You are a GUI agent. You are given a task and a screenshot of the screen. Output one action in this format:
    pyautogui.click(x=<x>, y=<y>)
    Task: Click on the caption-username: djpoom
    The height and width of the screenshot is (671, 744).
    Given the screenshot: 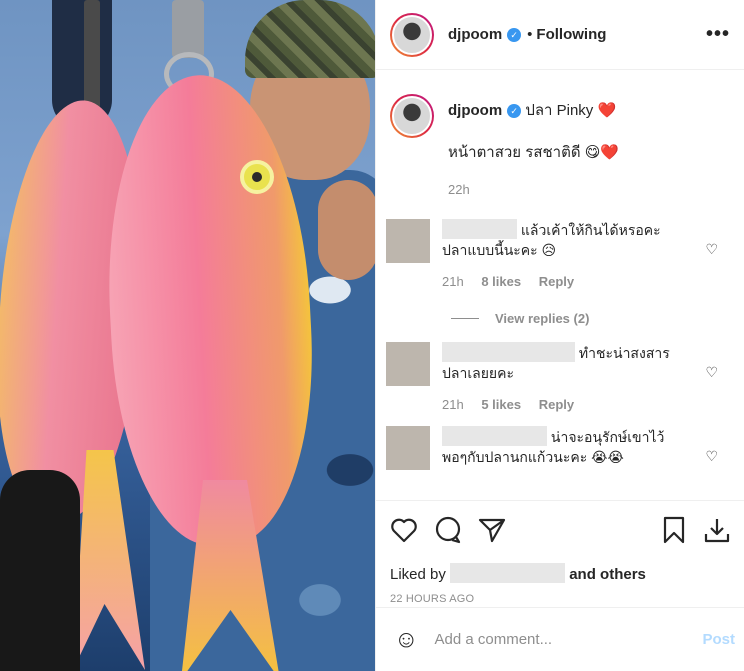 What is the action you would take?
    pyautogui.click(x=475, y=110)
    